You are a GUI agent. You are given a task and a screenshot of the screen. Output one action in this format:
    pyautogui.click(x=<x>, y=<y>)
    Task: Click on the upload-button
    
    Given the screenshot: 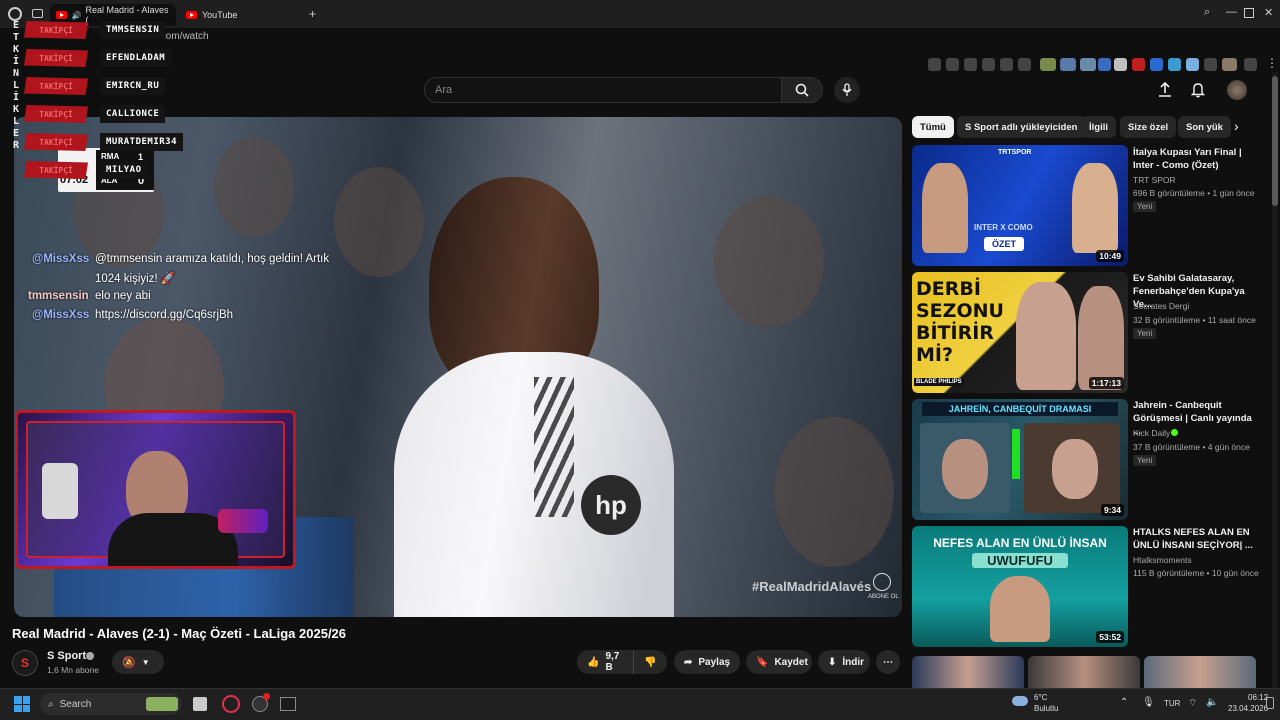 What is the action you would take?
    pyautogui.click(x=1165, y=92)
    